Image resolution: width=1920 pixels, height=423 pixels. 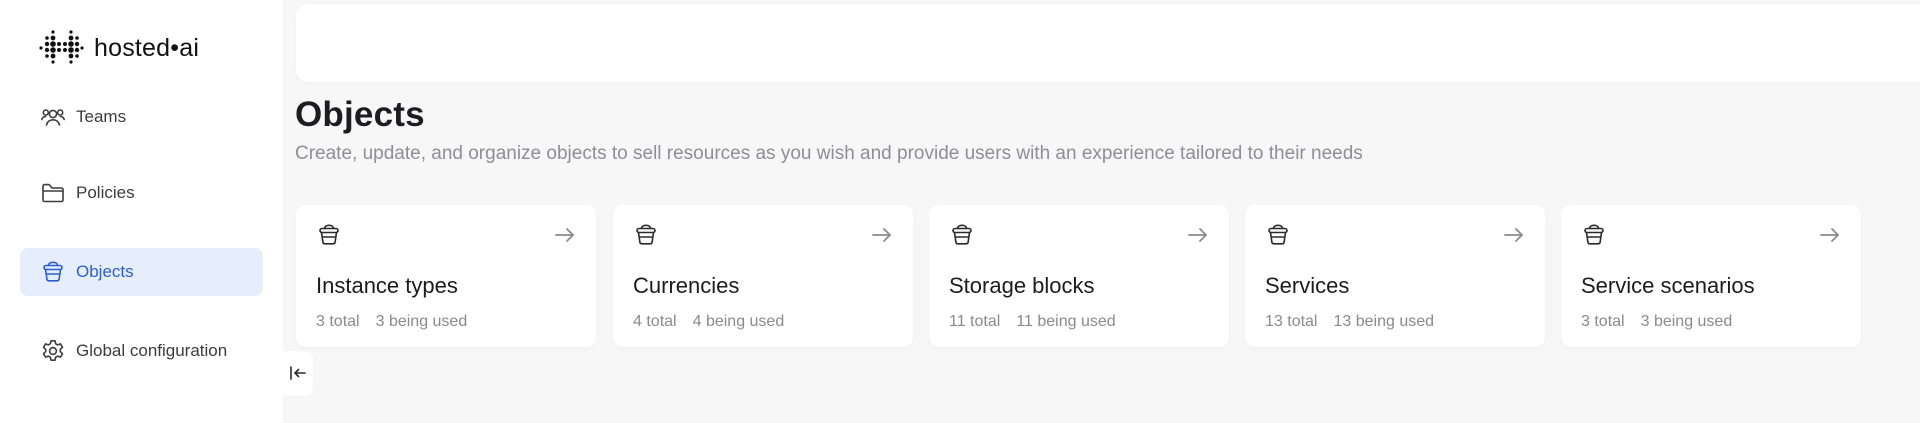 What do you see at coordinates (141, 193) in the screenshot?
I see `sidebar-item-policies: Policies` at bounding box center [141, 193].